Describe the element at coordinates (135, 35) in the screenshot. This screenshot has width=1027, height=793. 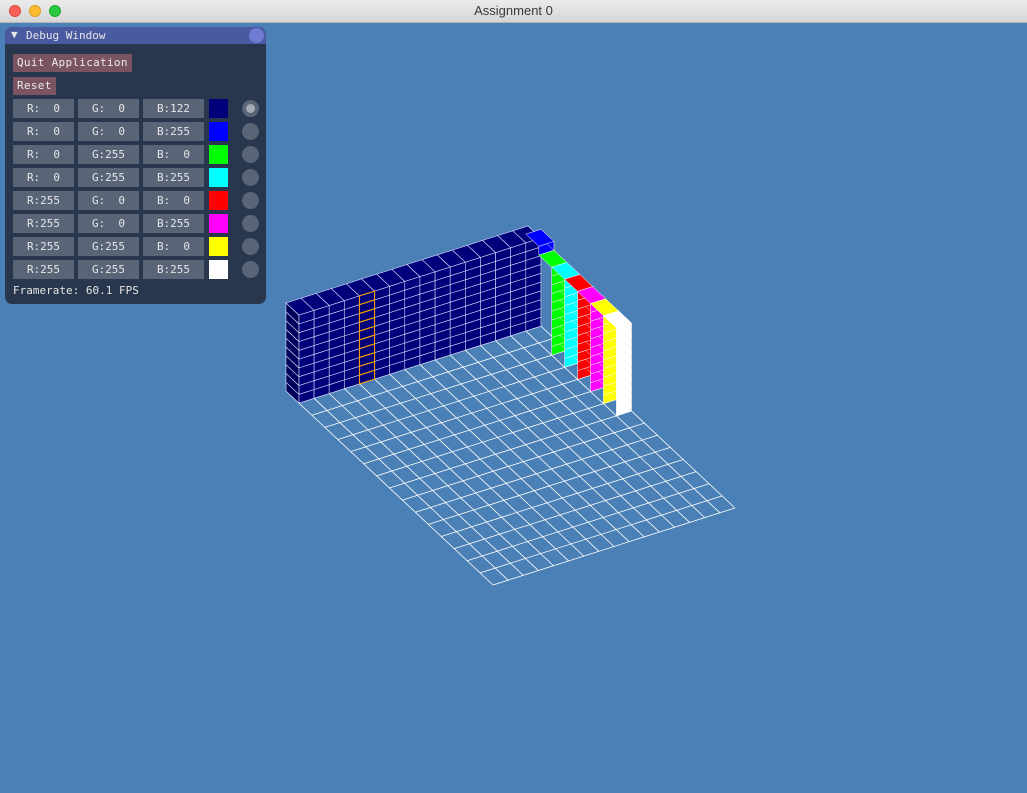
I see `debug-window-title-bar: ▼ Debug Window` at that location.